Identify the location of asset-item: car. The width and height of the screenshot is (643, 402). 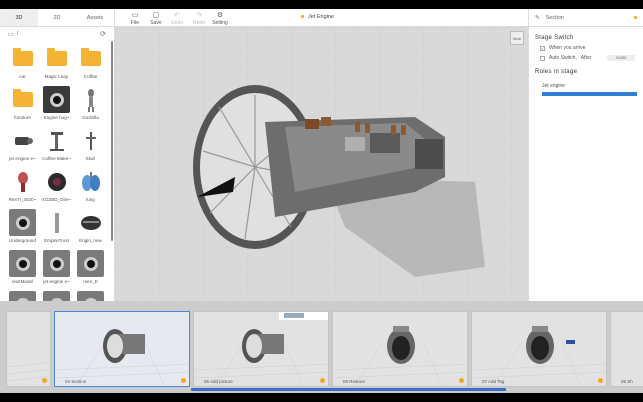
(22, 65).